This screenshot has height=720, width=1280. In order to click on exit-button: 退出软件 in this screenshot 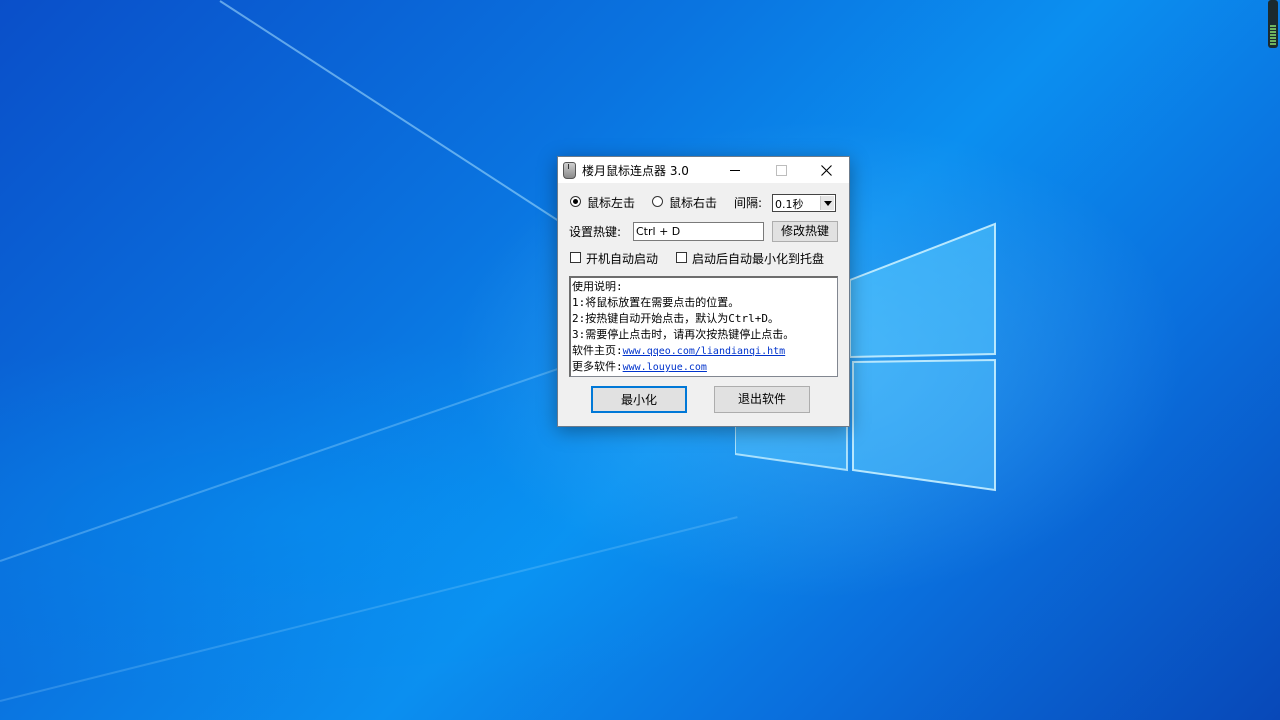, I will do `click(762, 399)`.